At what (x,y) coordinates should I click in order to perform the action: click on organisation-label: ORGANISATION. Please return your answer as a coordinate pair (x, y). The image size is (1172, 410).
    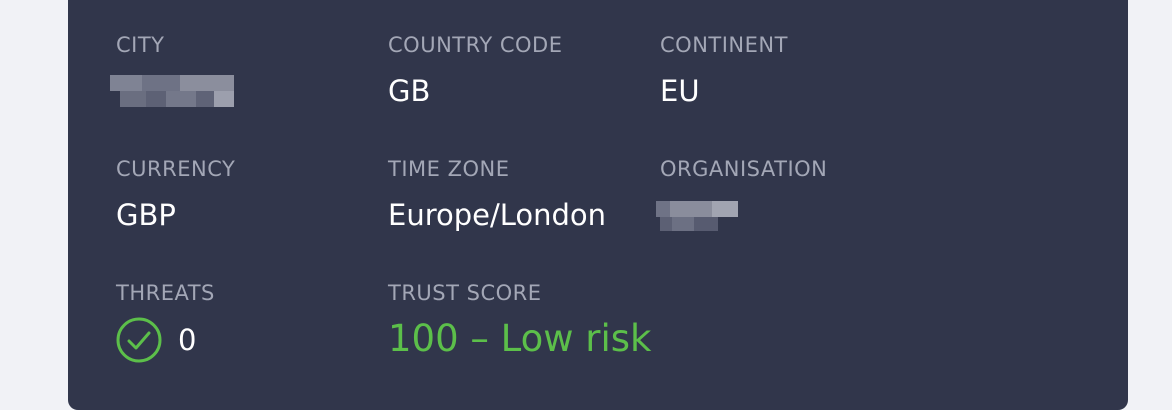
    Looking at the image, I should click on (744, 169).